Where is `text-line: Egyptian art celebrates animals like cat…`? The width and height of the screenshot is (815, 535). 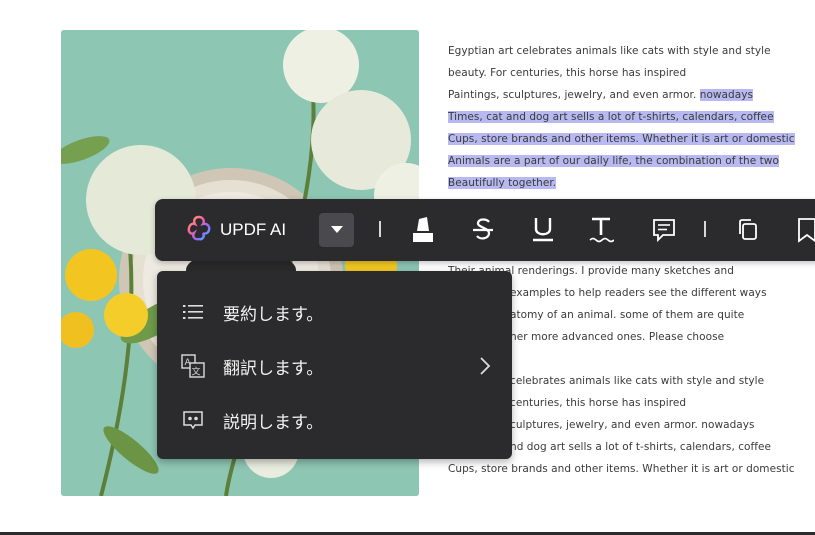
text-line: Egyptian art celebrates animals like cat… is located at coordinates (609, 51).